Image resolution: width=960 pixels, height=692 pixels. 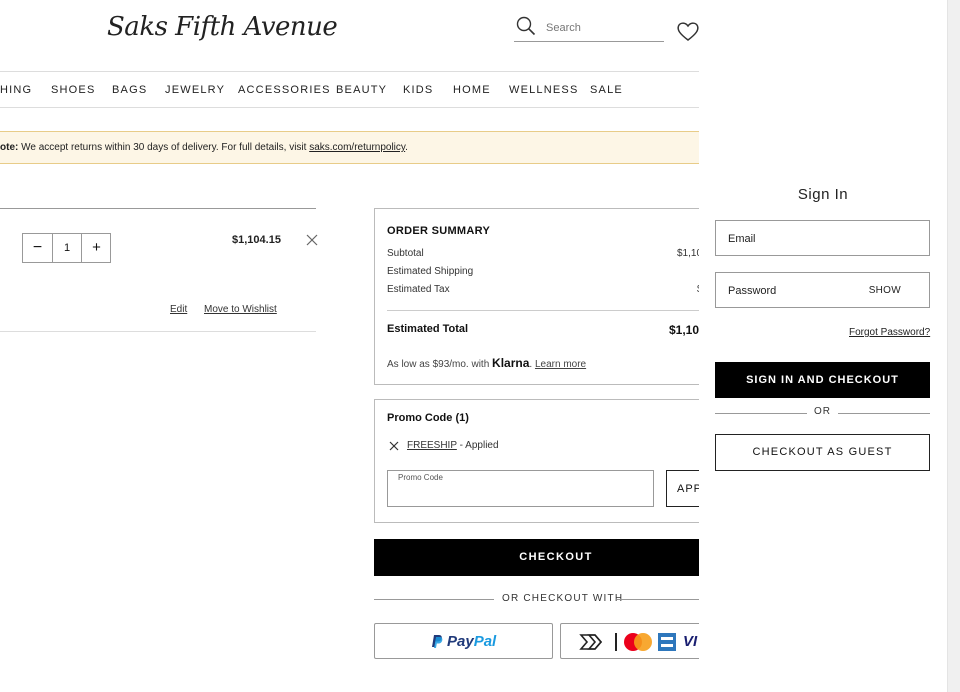 What do you see at coordinates (752, 291) in the screenshot?
I see `password-placeholder: Password` at bounding box center [752, 291].